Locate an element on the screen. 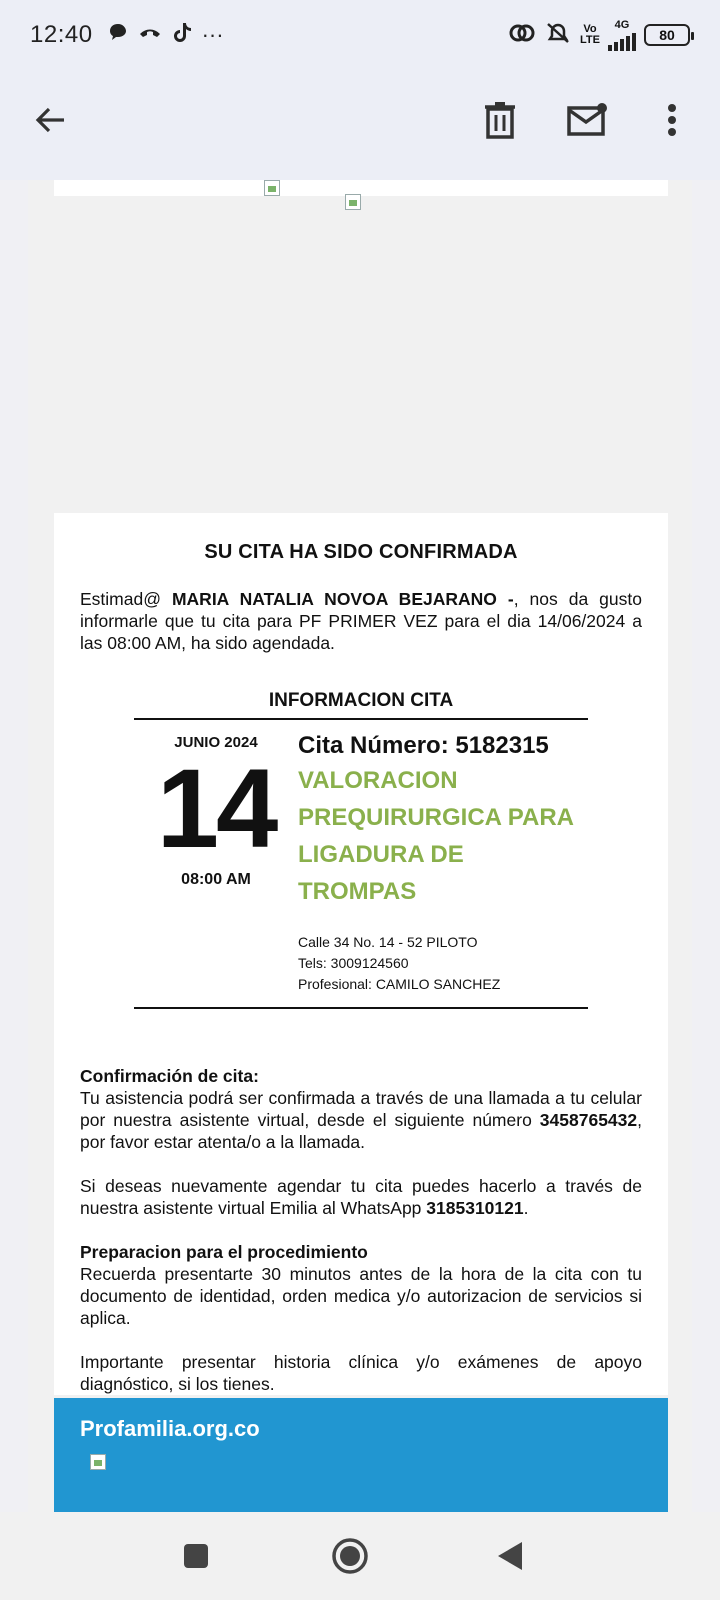  address: Calle 34 No. 14 - 52 PILOTO is located at coordinates (388, 942).